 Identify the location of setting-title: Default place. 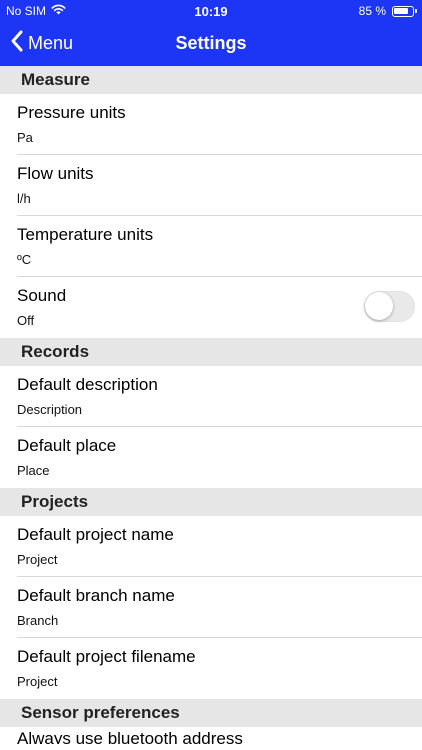
(67, 445).